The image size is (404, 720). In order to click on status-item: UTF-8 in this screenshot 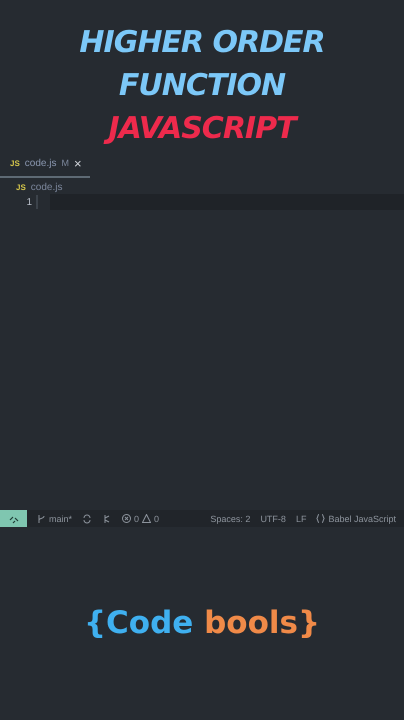, I will do `click(273, 519)`.